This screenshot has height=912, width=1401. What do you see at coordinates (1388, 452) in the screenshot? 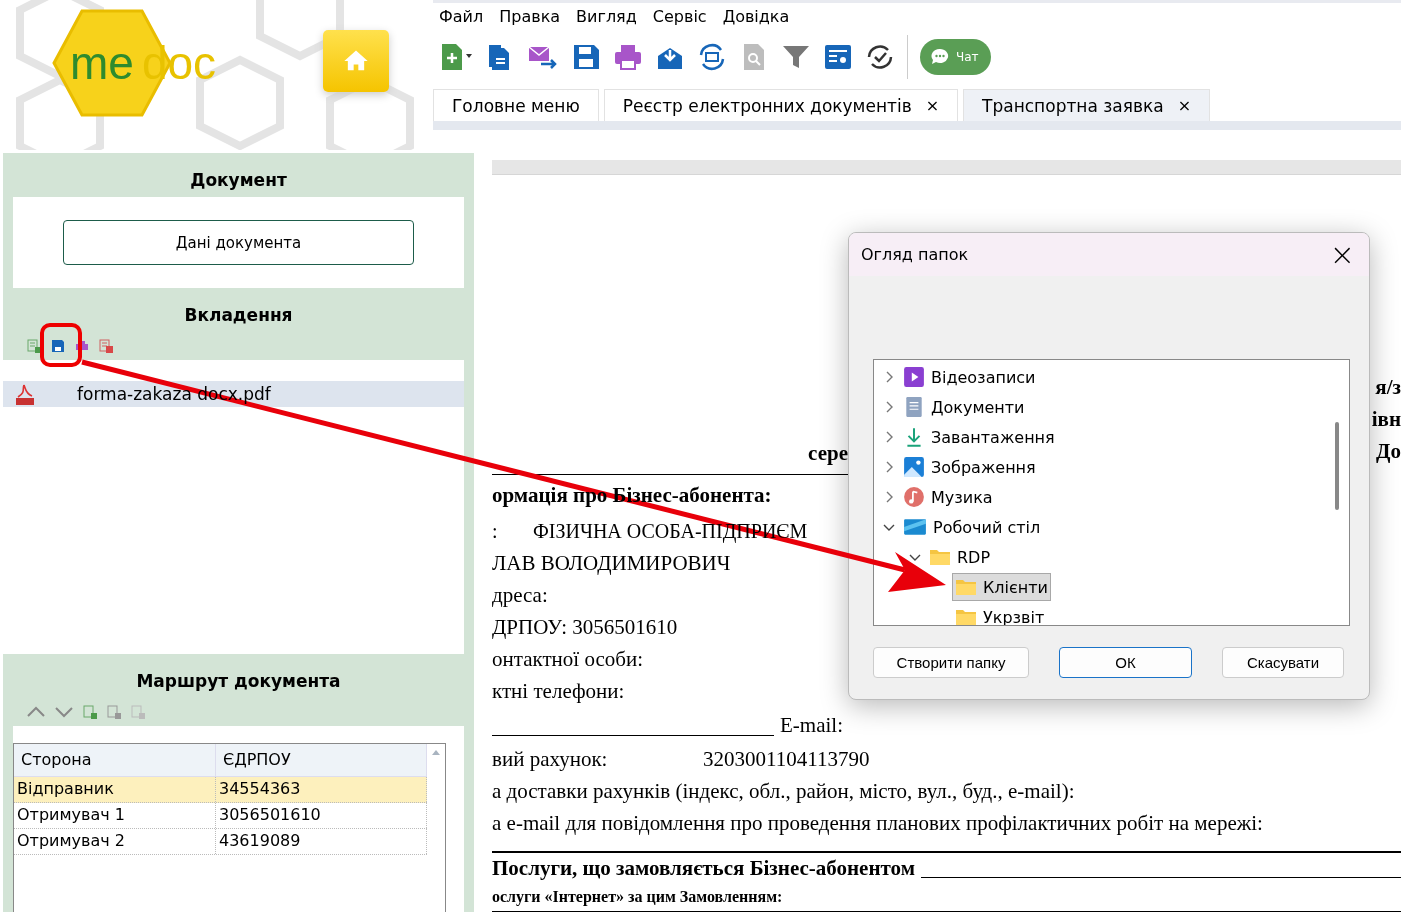
I see `document-text: До` at bounding box center [1388, 452].